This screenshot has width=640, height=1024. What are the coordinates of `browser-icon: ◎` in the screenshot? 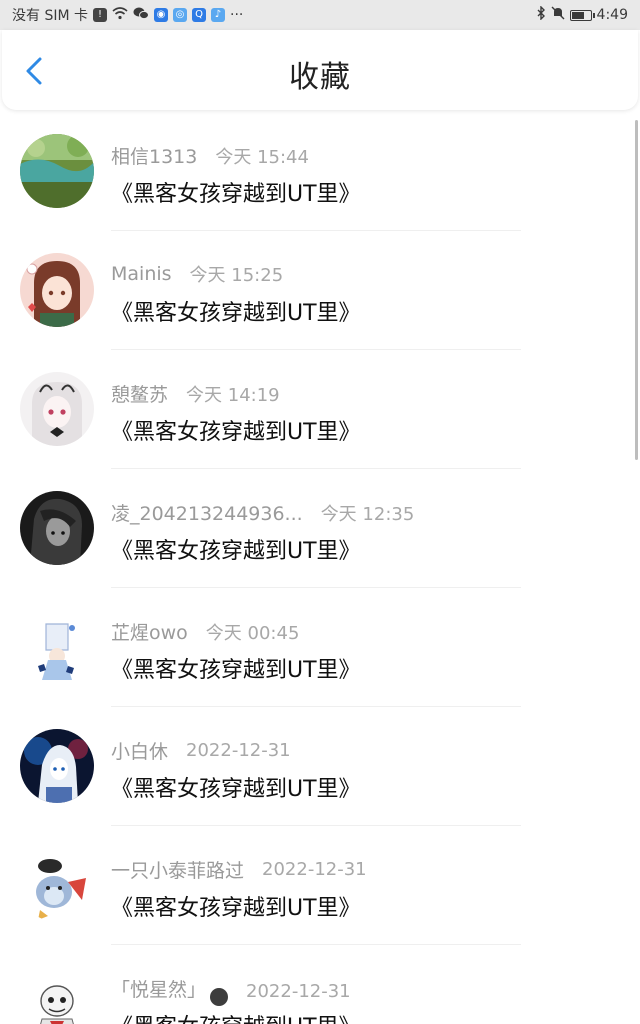 It's located at (180, 15).